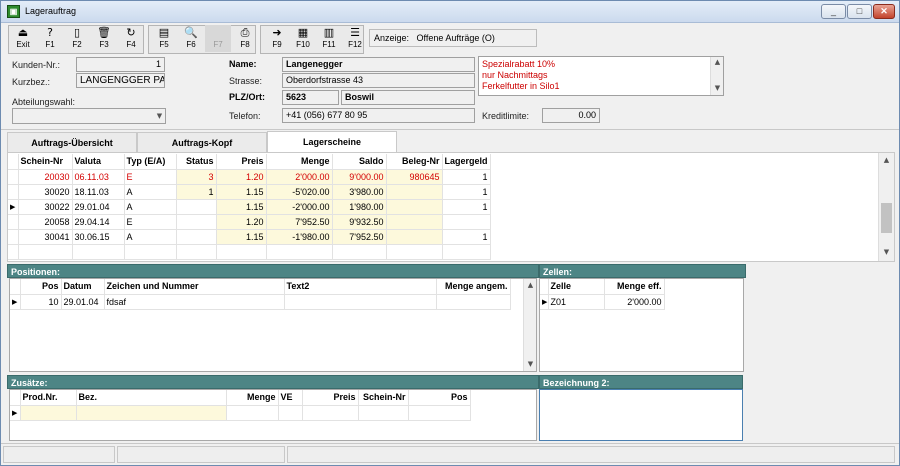  I want to click on table-cell: 3'980.00, so click(359, 192).